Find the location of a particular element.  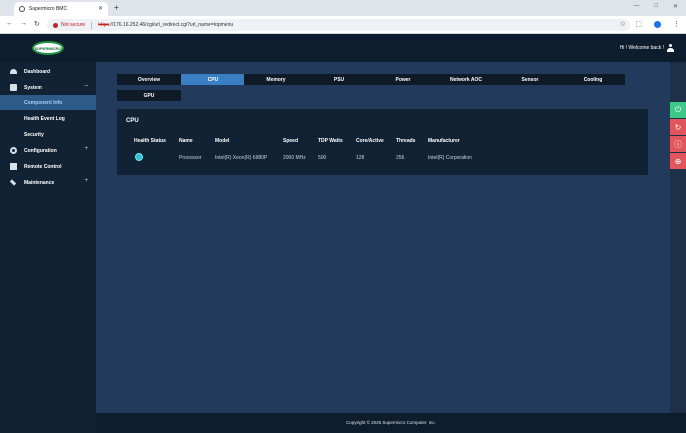

browser-actions: ⬚ ⋮ is located at coordinates (657, 24).